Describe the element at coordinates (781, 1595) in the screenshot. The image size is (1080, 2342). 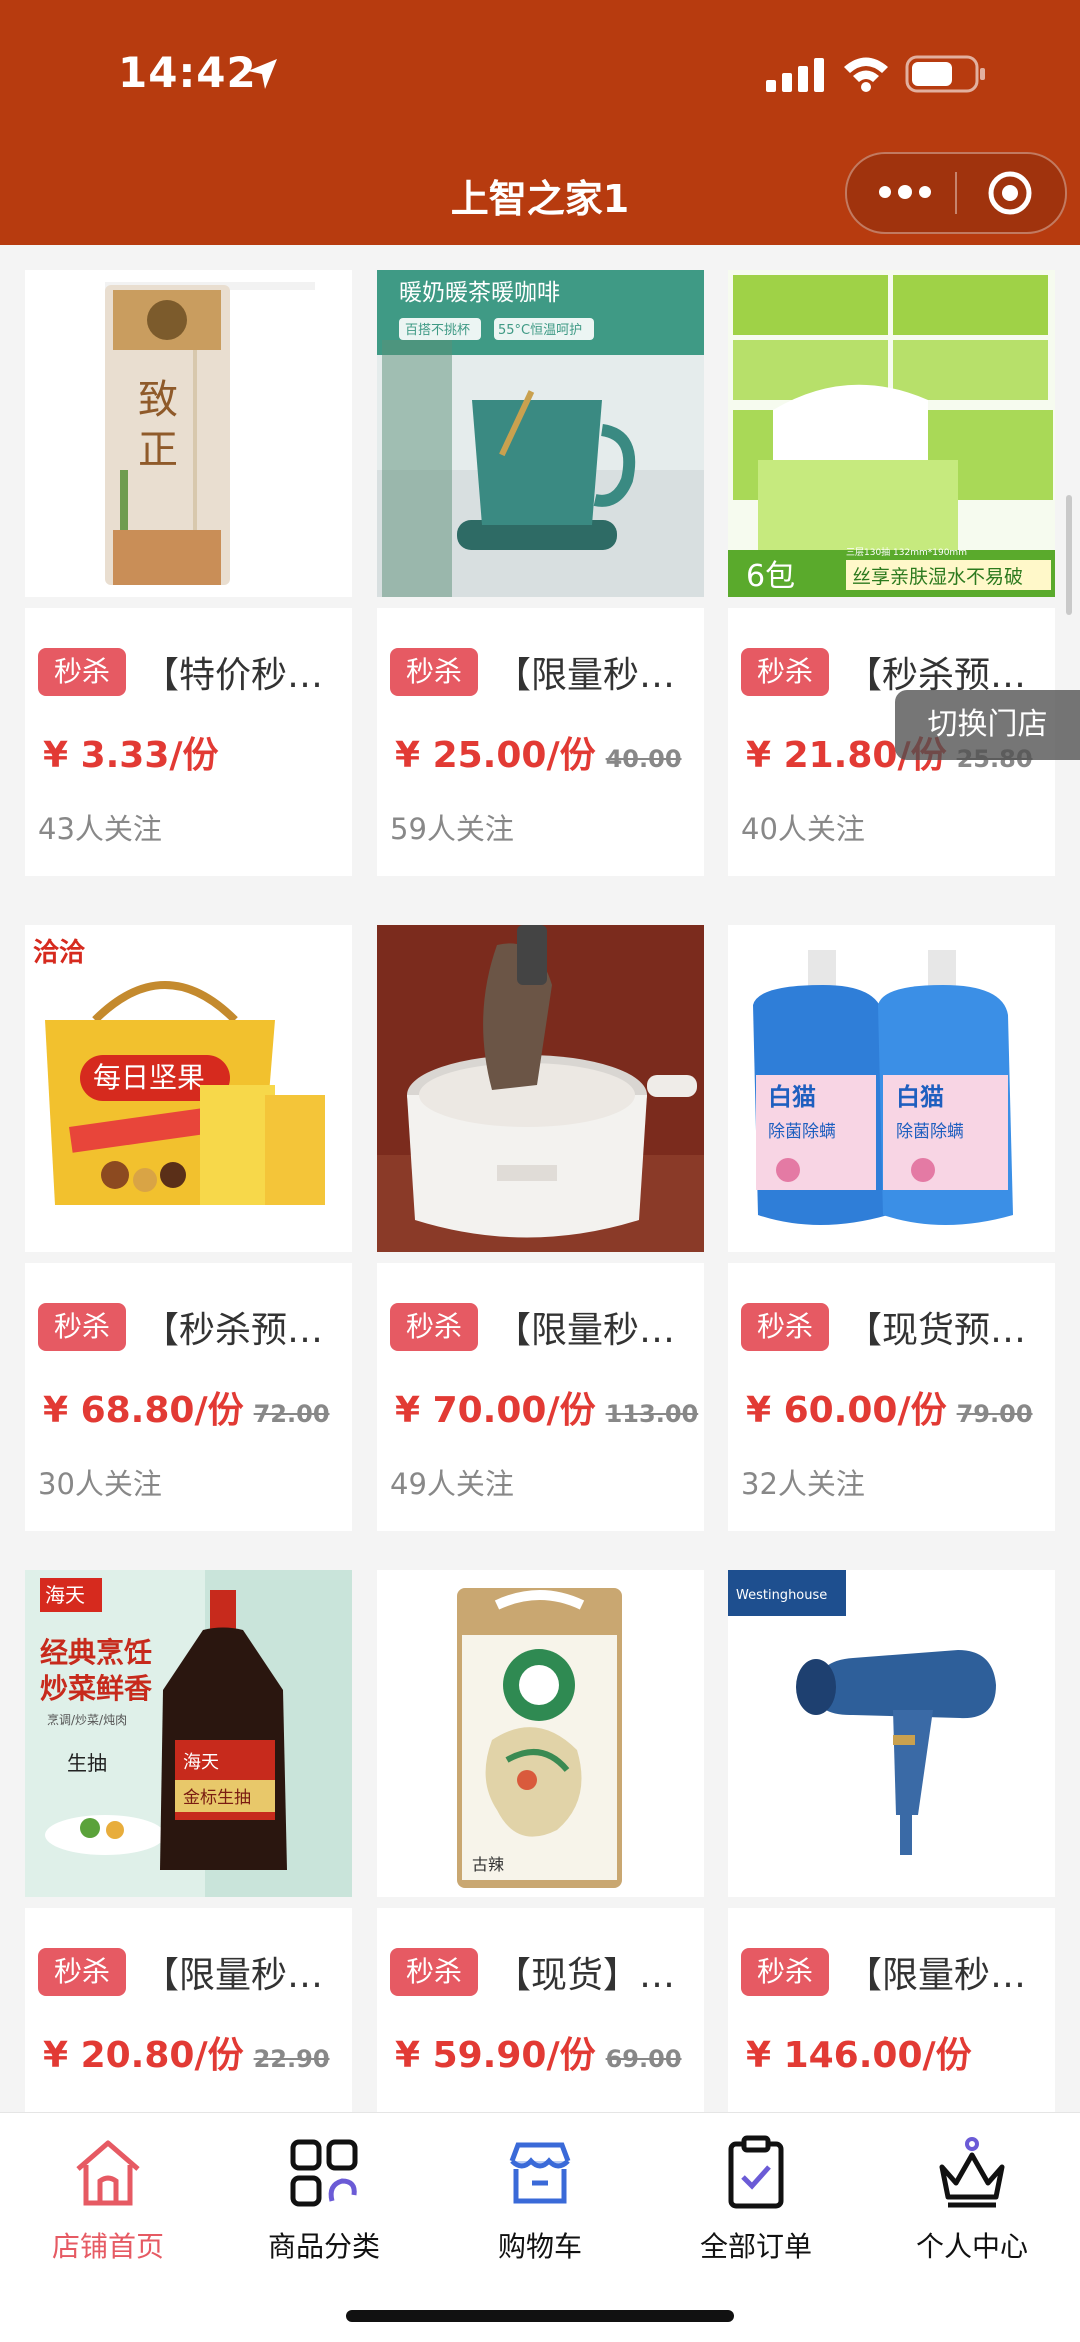
I see `brand-logo: Westinghouse` at that location.